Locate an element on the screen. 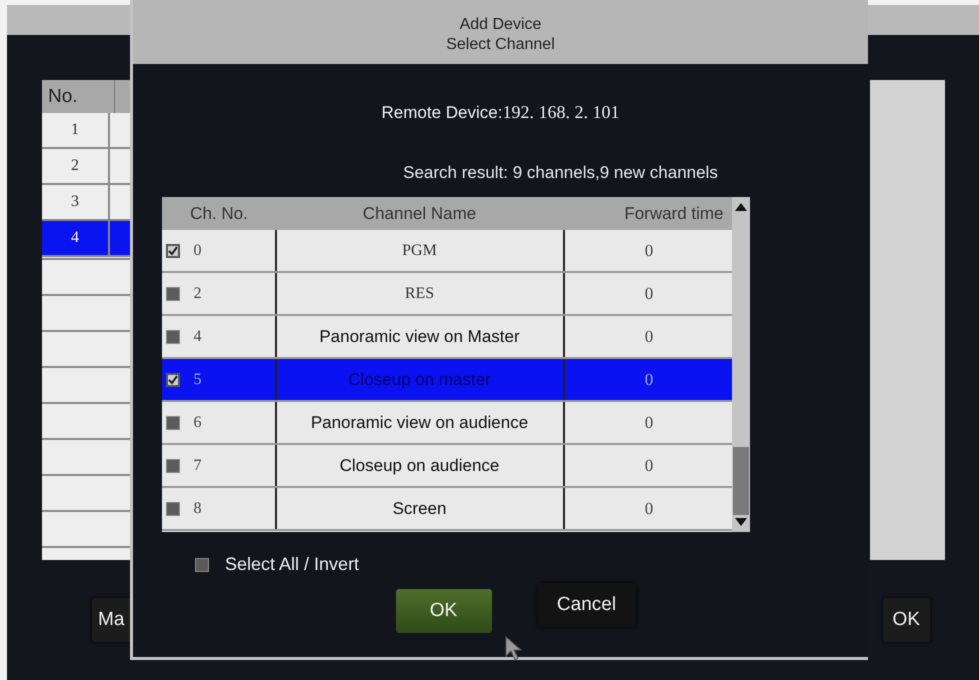 The image size is (979, 680). table-cell: 6 is located at coordinates (198, 423).